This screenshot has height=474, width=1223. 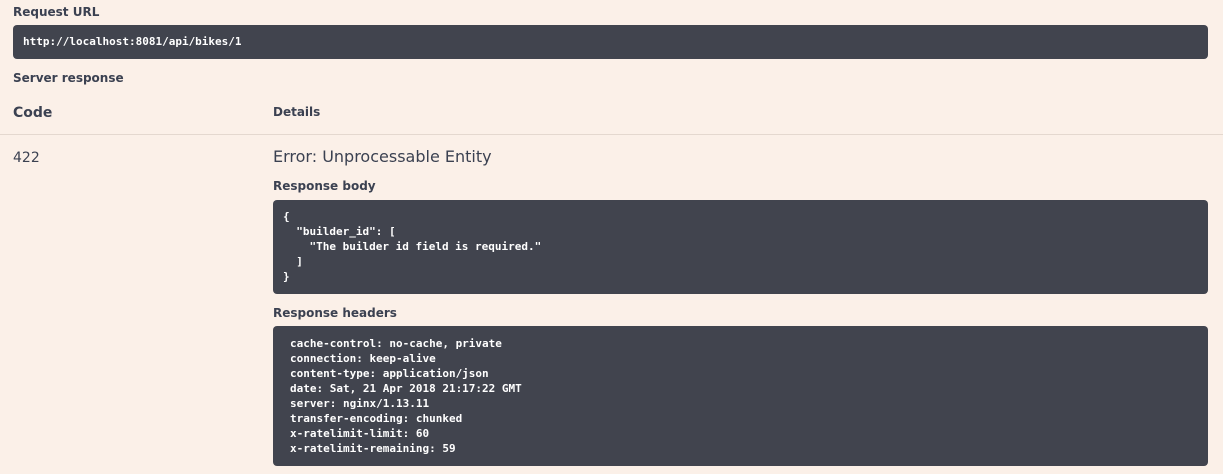 What do you see at coordinates (376, 418) in the screenshot?
I see `response-header-line: transfer-encoding: chunked` at bounding box center [376, 418].